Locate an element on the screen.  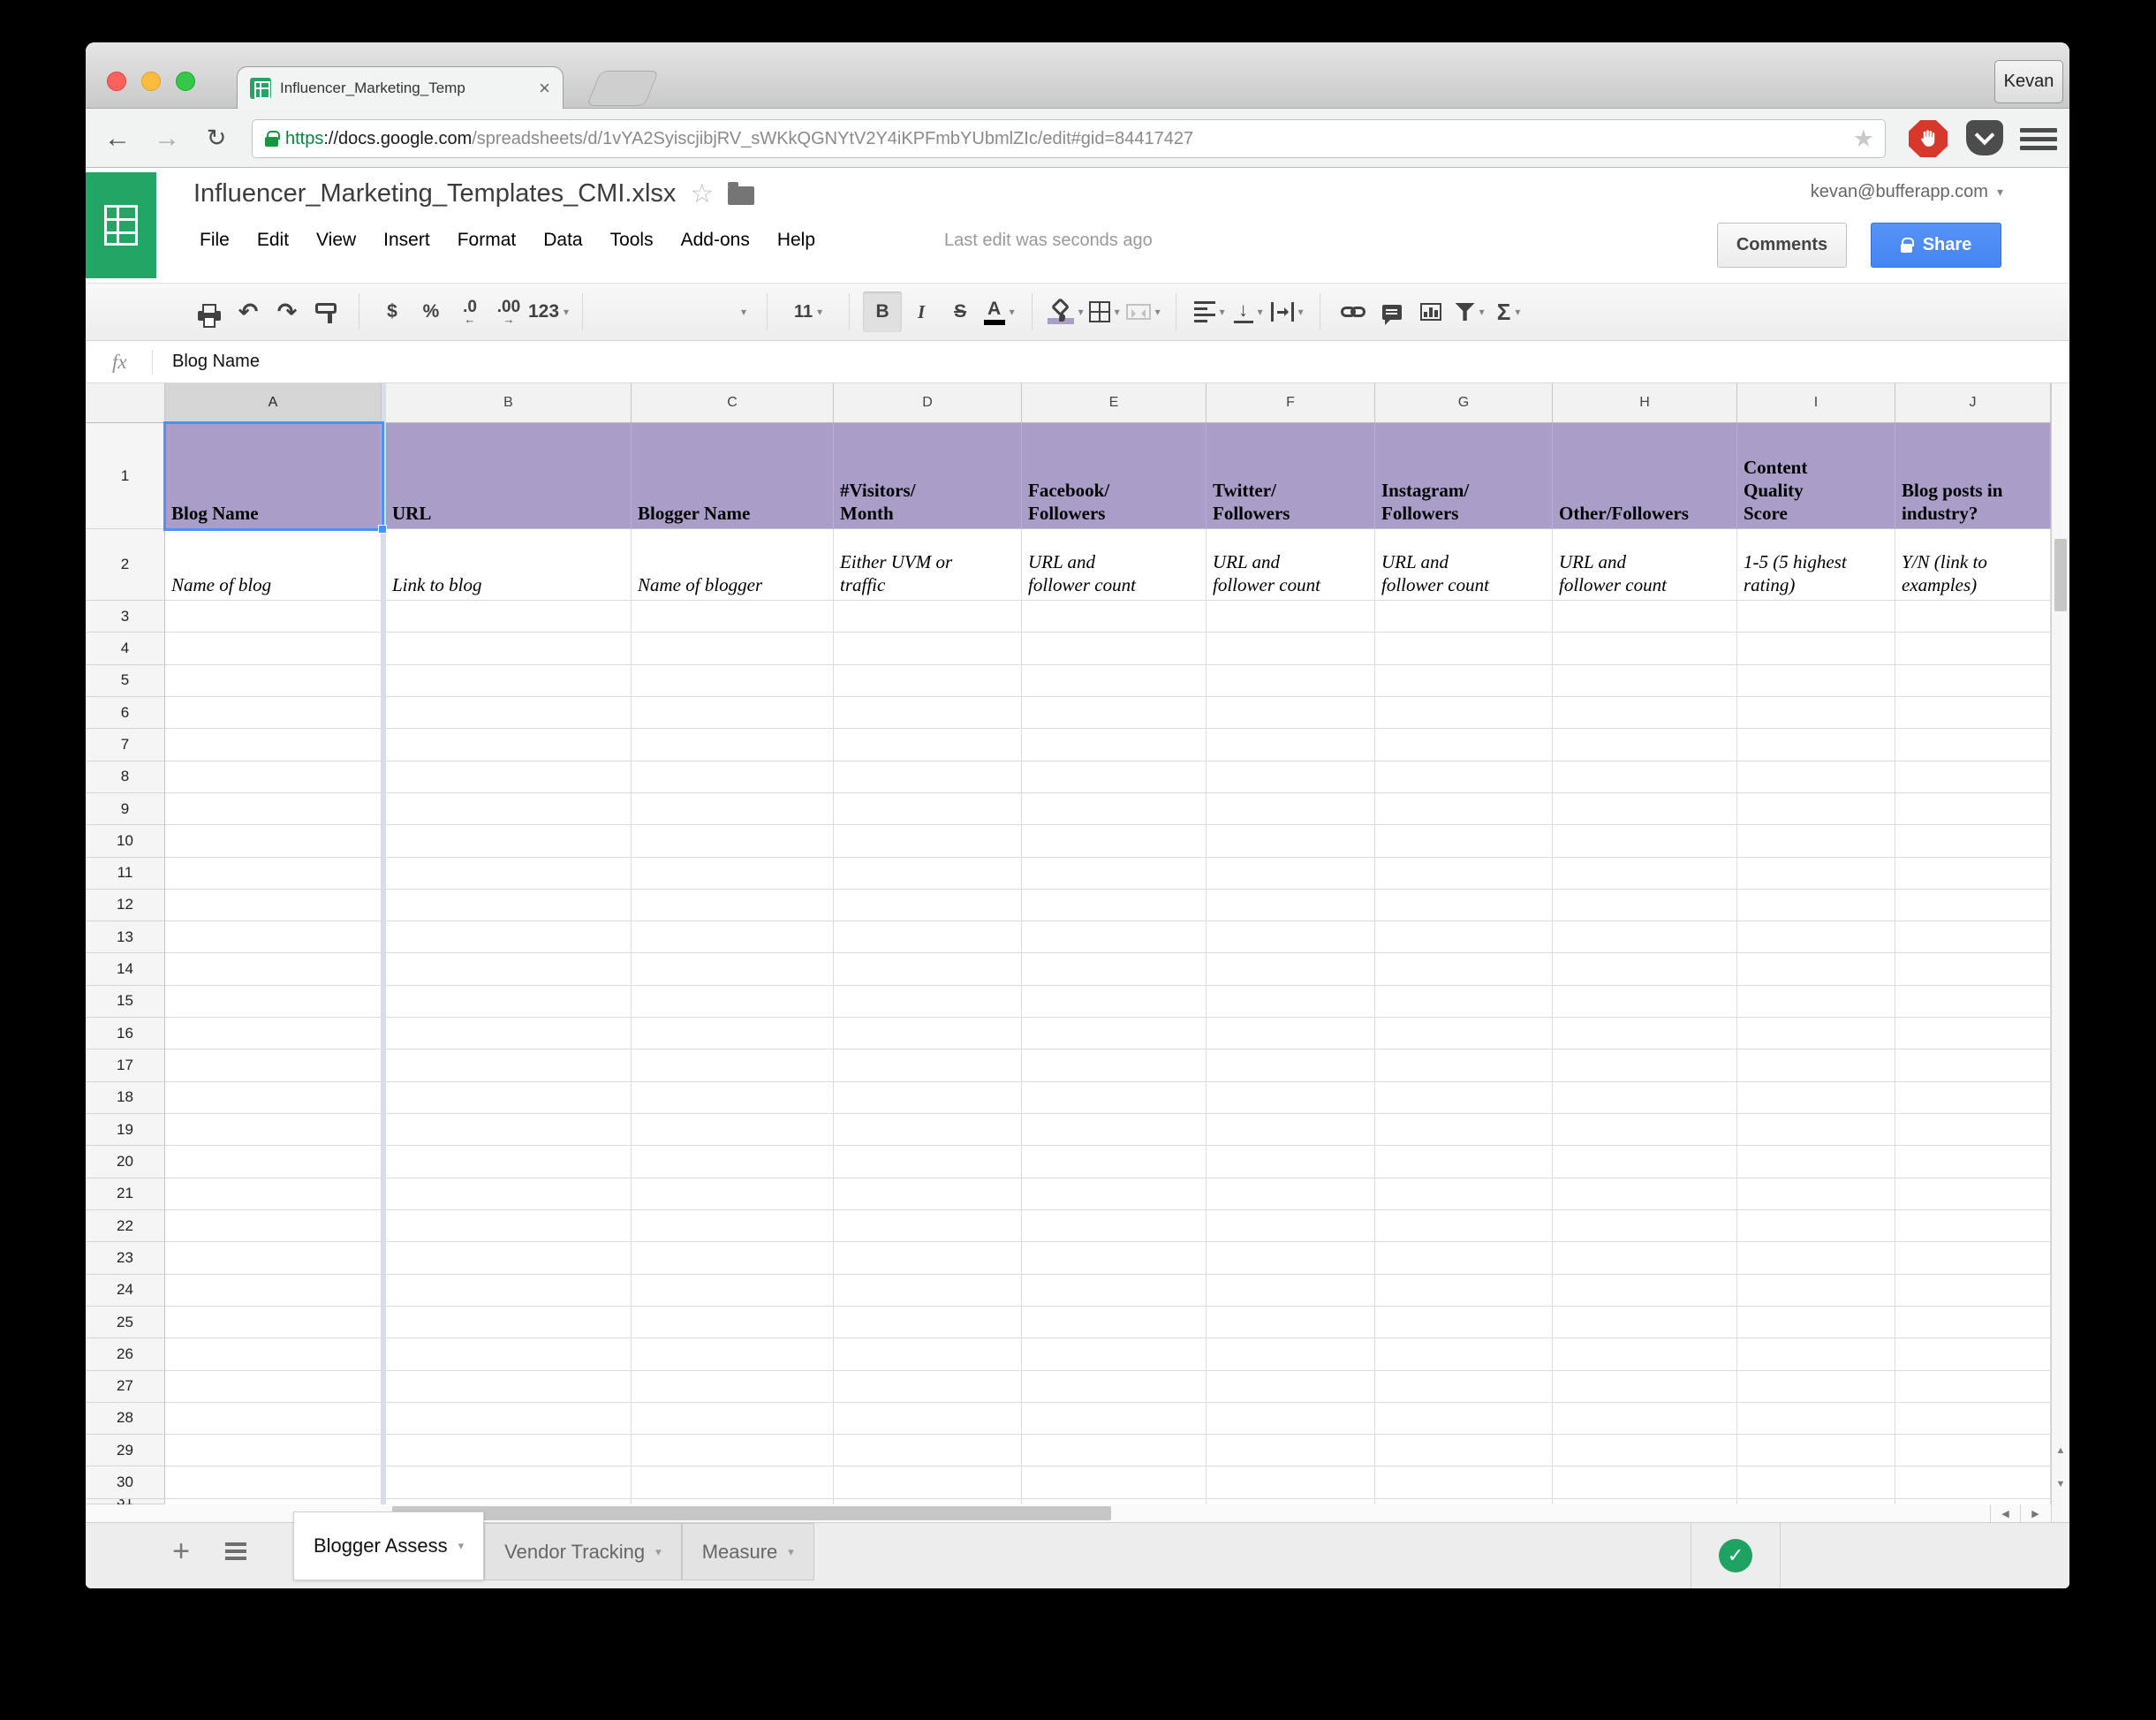
sheet-tab-vendor-tracking: Vendor Tracking ▾ is located at coordinates (583, 1551).